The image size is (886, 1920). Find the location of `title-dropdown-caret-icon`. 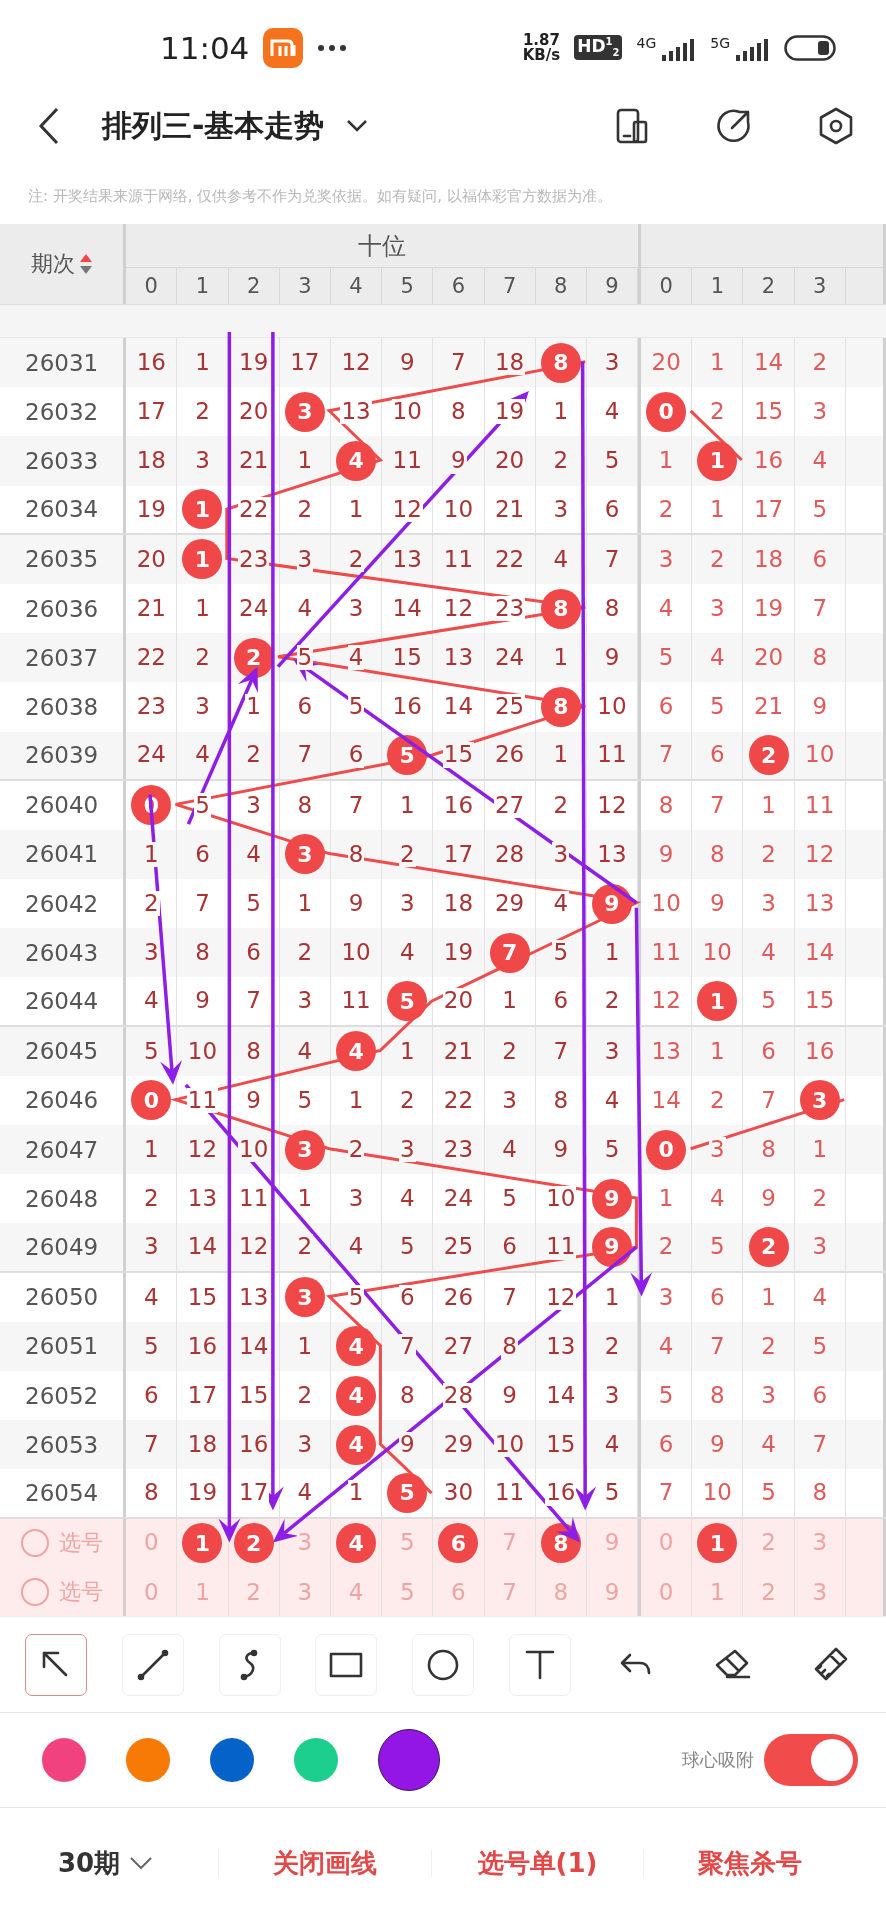

title-dropdown-caret-icon is located at coordinates (357, 126).